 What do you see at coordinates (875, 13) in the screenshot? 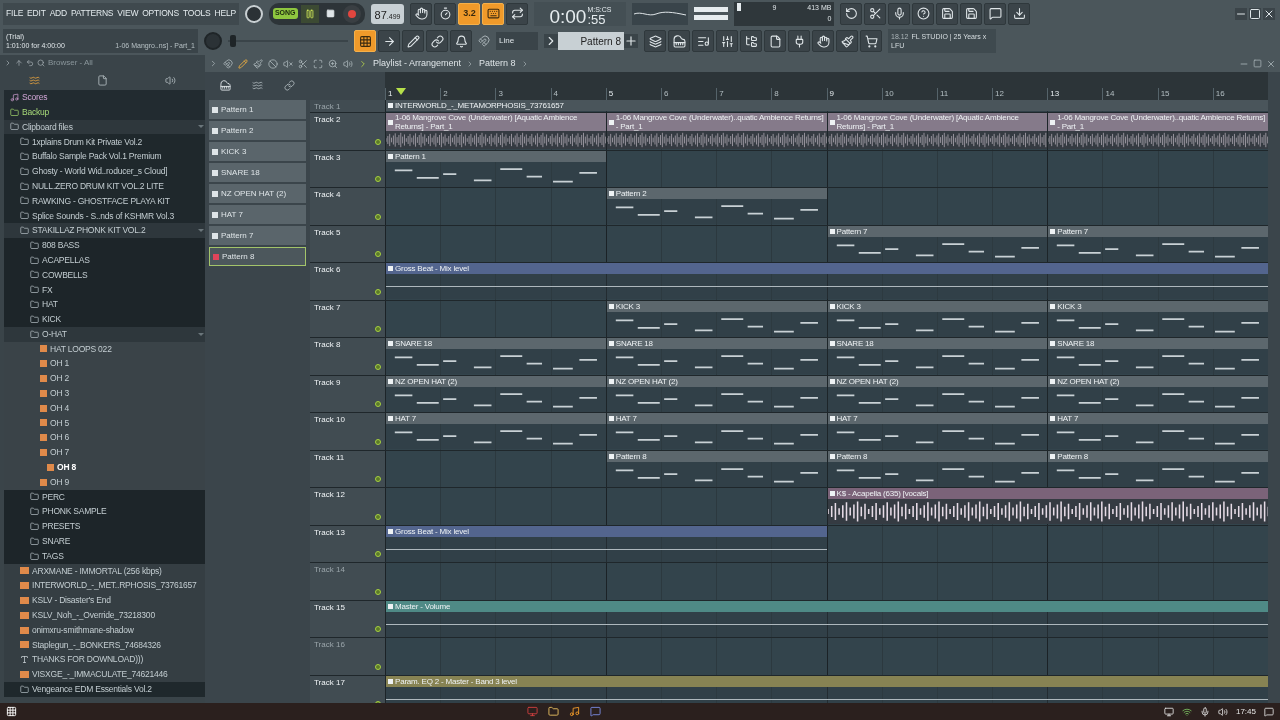
I see `cut-button` at bounding box center [875, 13].